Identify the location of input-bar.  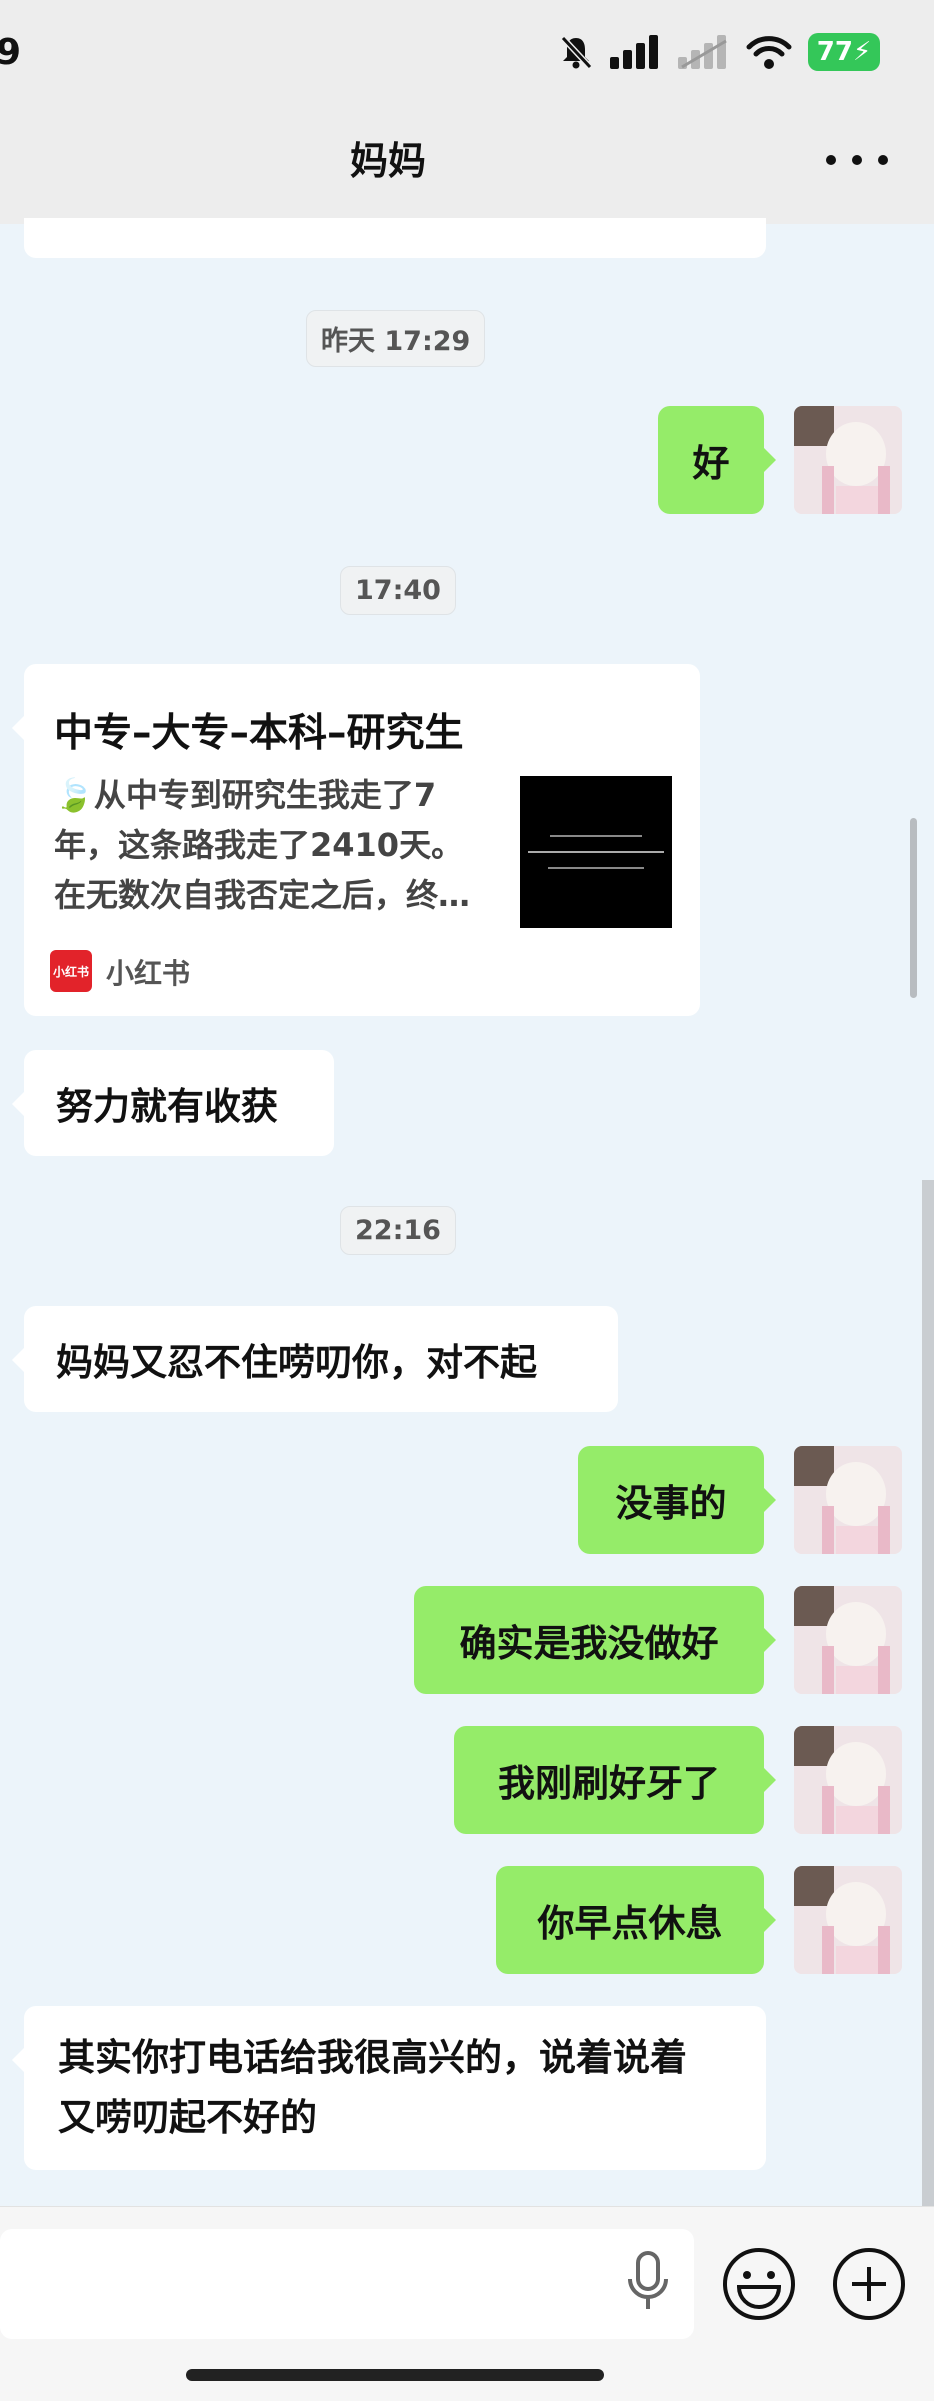
(467, 2303).